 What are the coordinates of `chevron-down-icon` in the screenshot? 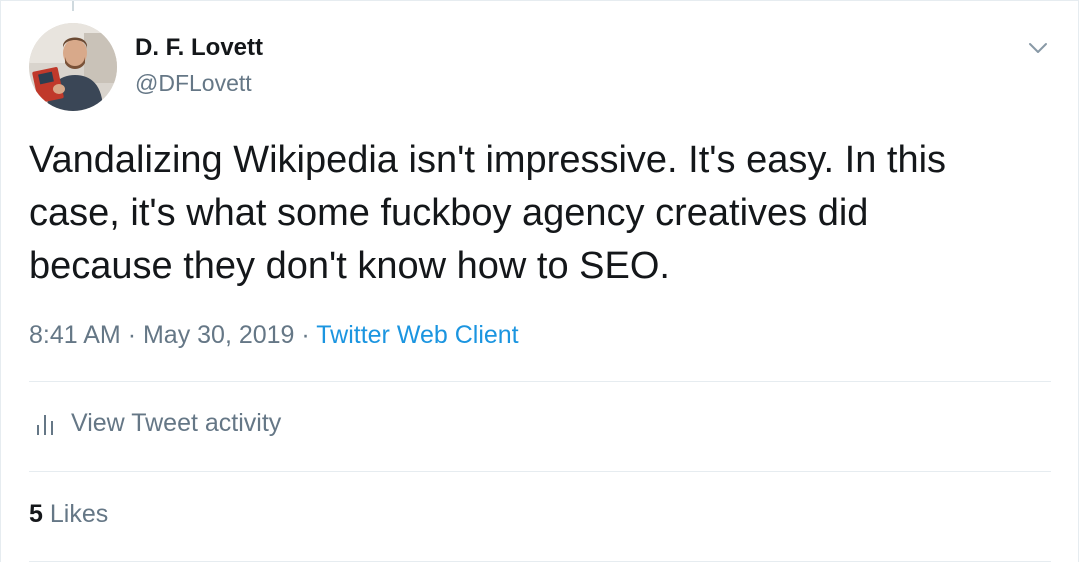 It's located at (1038, 48).